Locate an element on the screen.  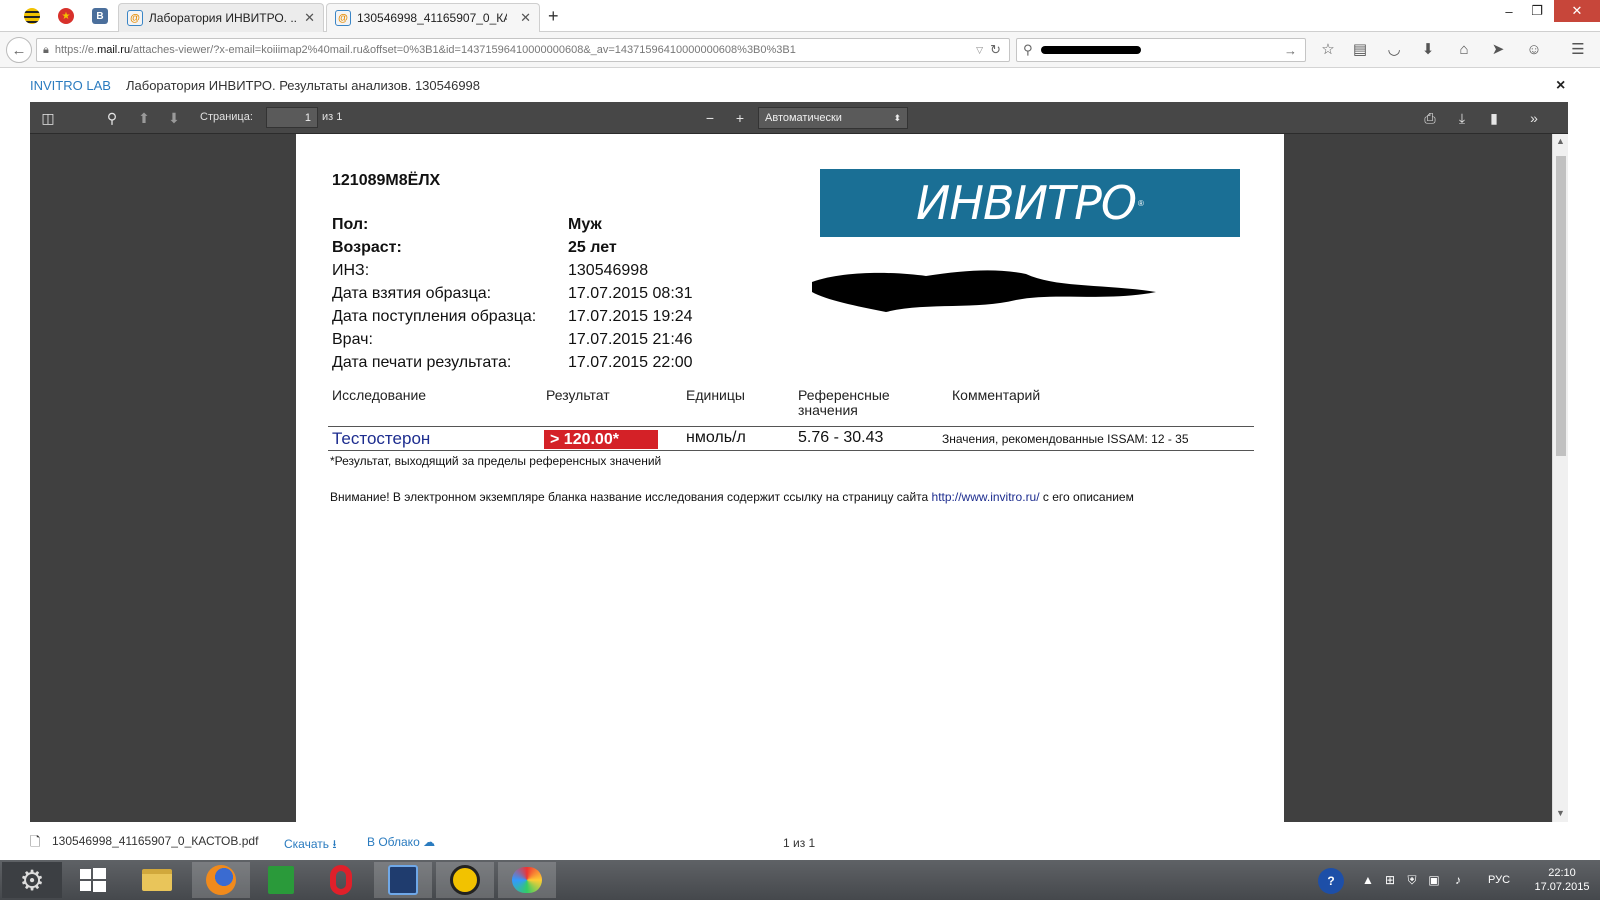
search-go-icon: → is located at coordinates (1290, 50).